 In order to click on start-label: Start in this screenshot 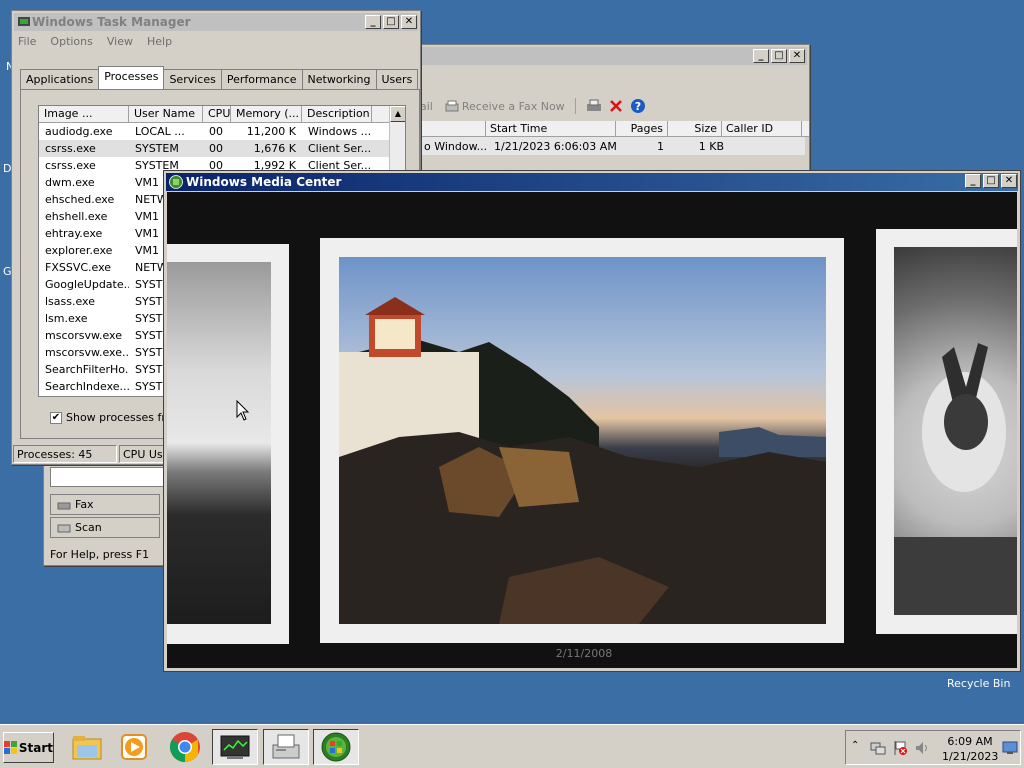, I will do `click(35, 747)`.